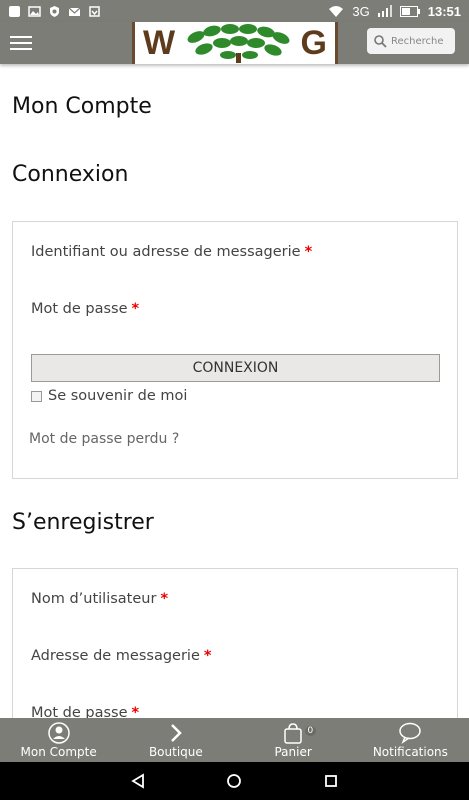 This screenshot has width=469, height=800. I want to click on tab-label: Notifications, so click(410, 752).